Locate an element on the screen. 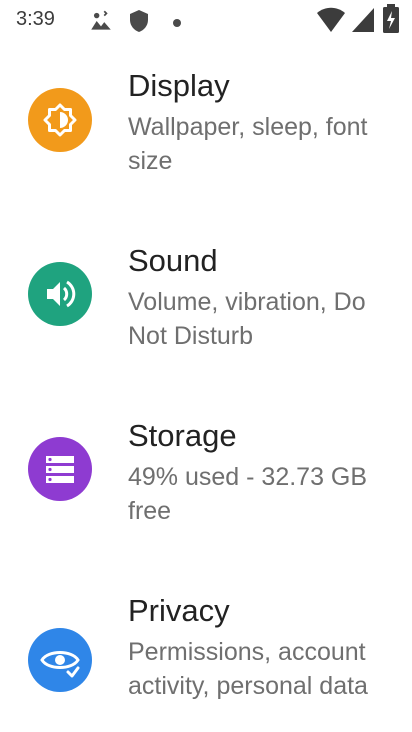 The height and width of the screenshot is (732, 412). storage-icon is located at coordinates (60, 469).